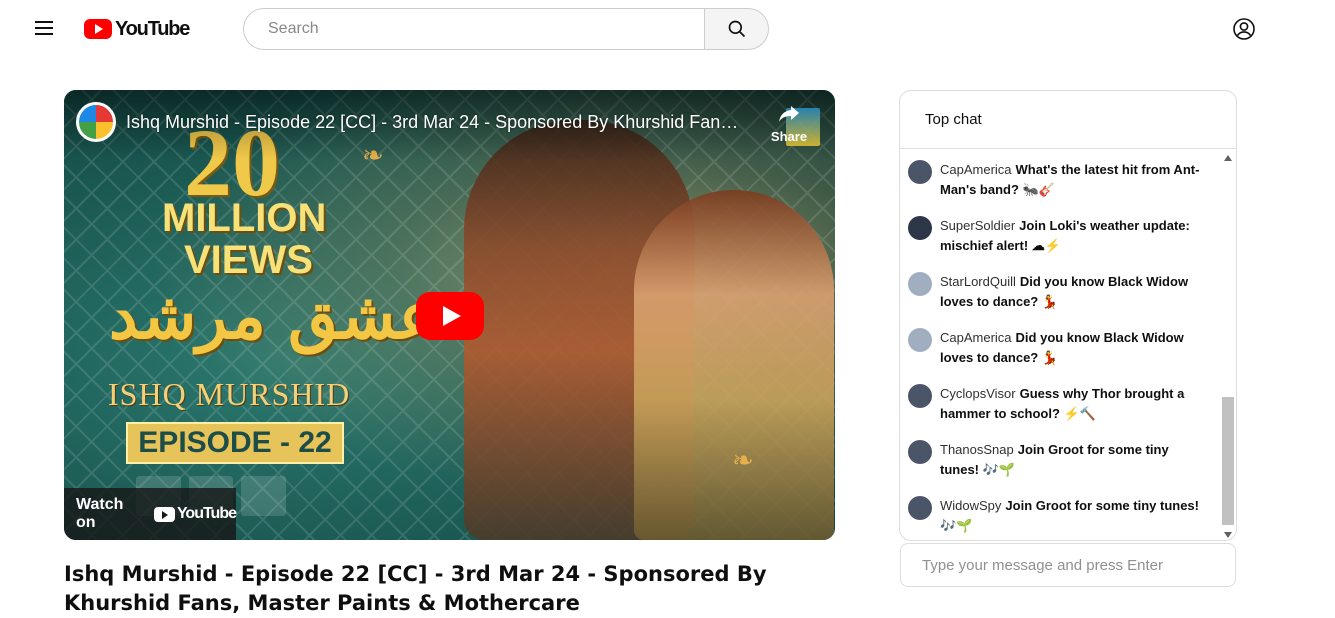 The height and width of the screenshot is (618, 1335). I want to click on search-button, so click(736, 29).